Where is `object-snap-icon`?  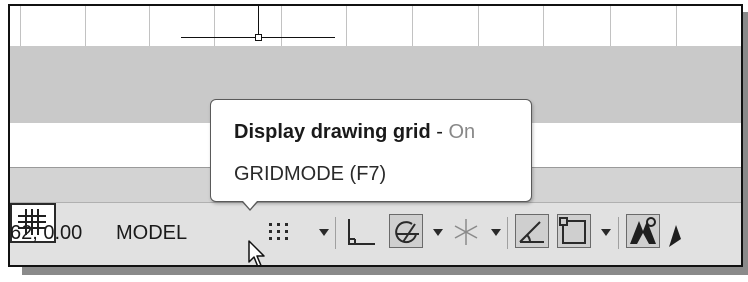
object-snap-icon is located at coordinates (572, 230).